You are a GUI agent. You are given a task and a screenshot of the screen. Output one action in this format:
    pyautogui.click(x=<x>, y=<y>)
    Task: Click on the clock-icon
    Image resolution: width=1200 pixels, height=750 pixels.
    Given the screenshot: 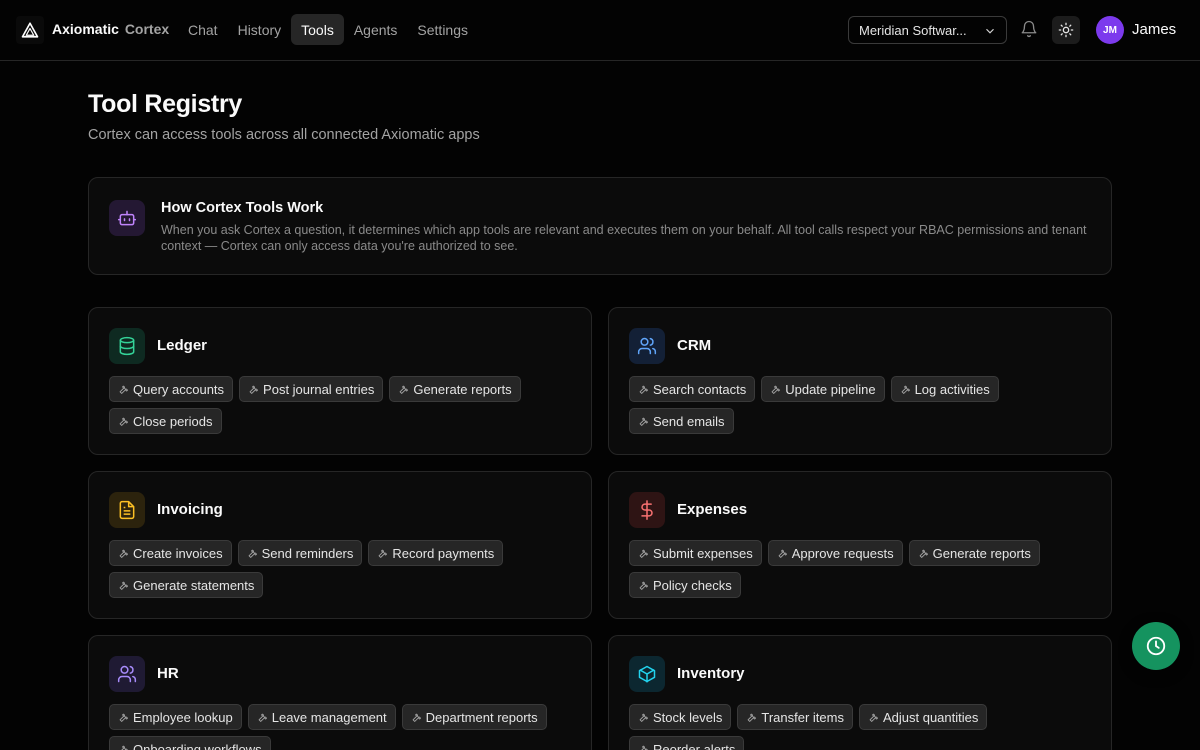 What is the action you would take?
    pyautogui.click(x=1156, y=646)
    